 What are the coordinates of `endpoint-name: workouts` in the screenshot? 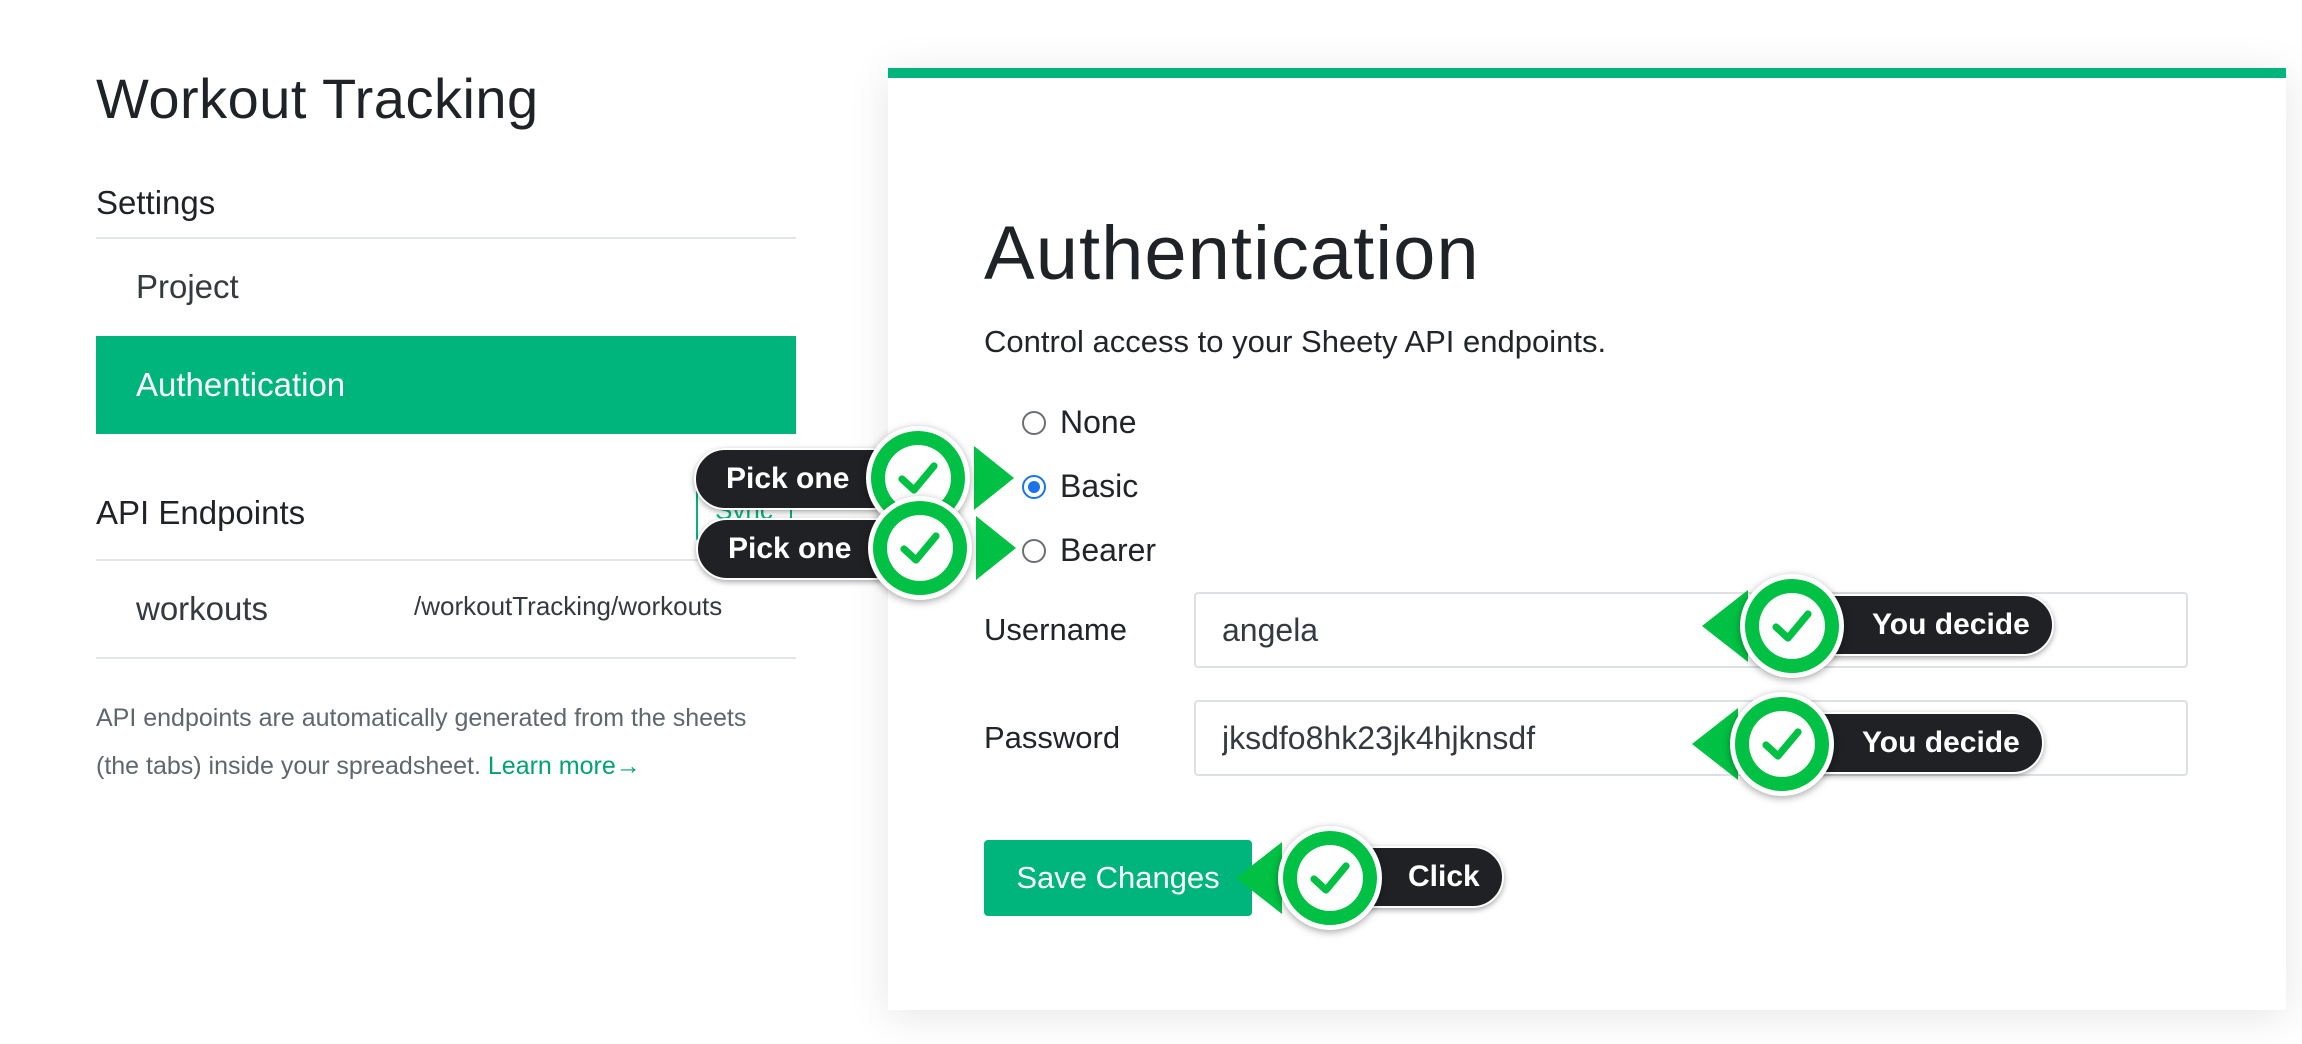 It's located at (202, 609).